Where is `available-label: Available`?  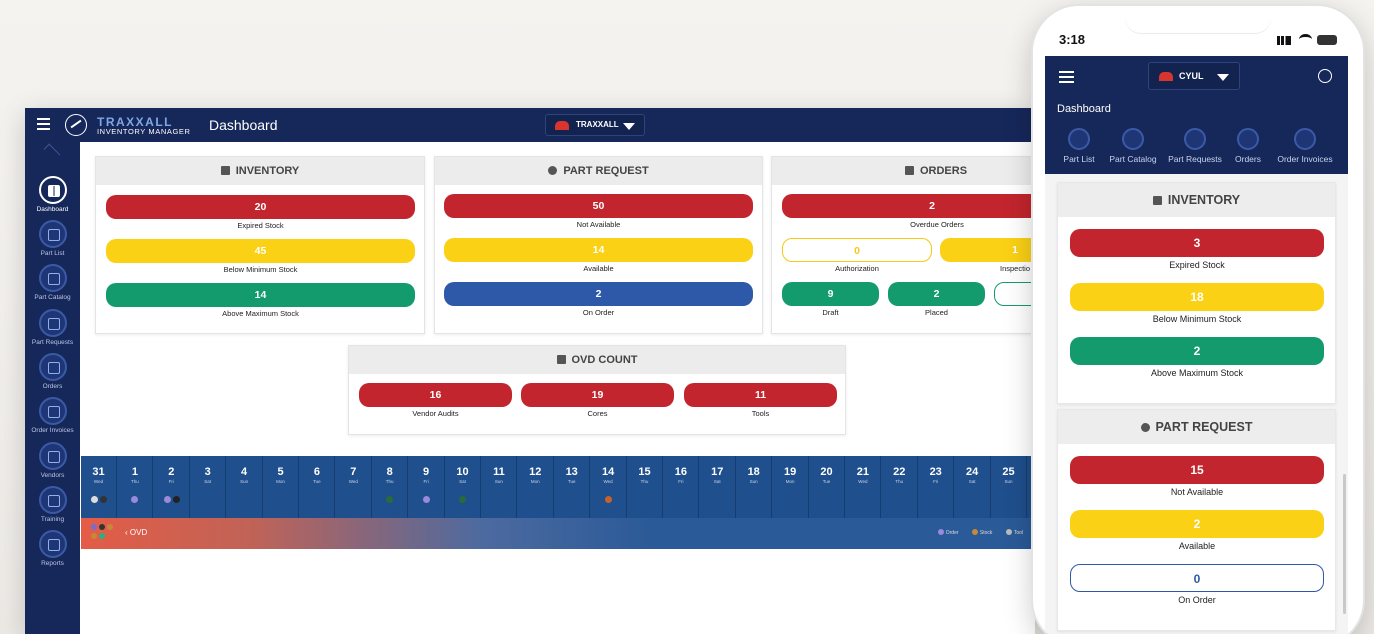 available-label: Available is located at coordinates (598, 268).